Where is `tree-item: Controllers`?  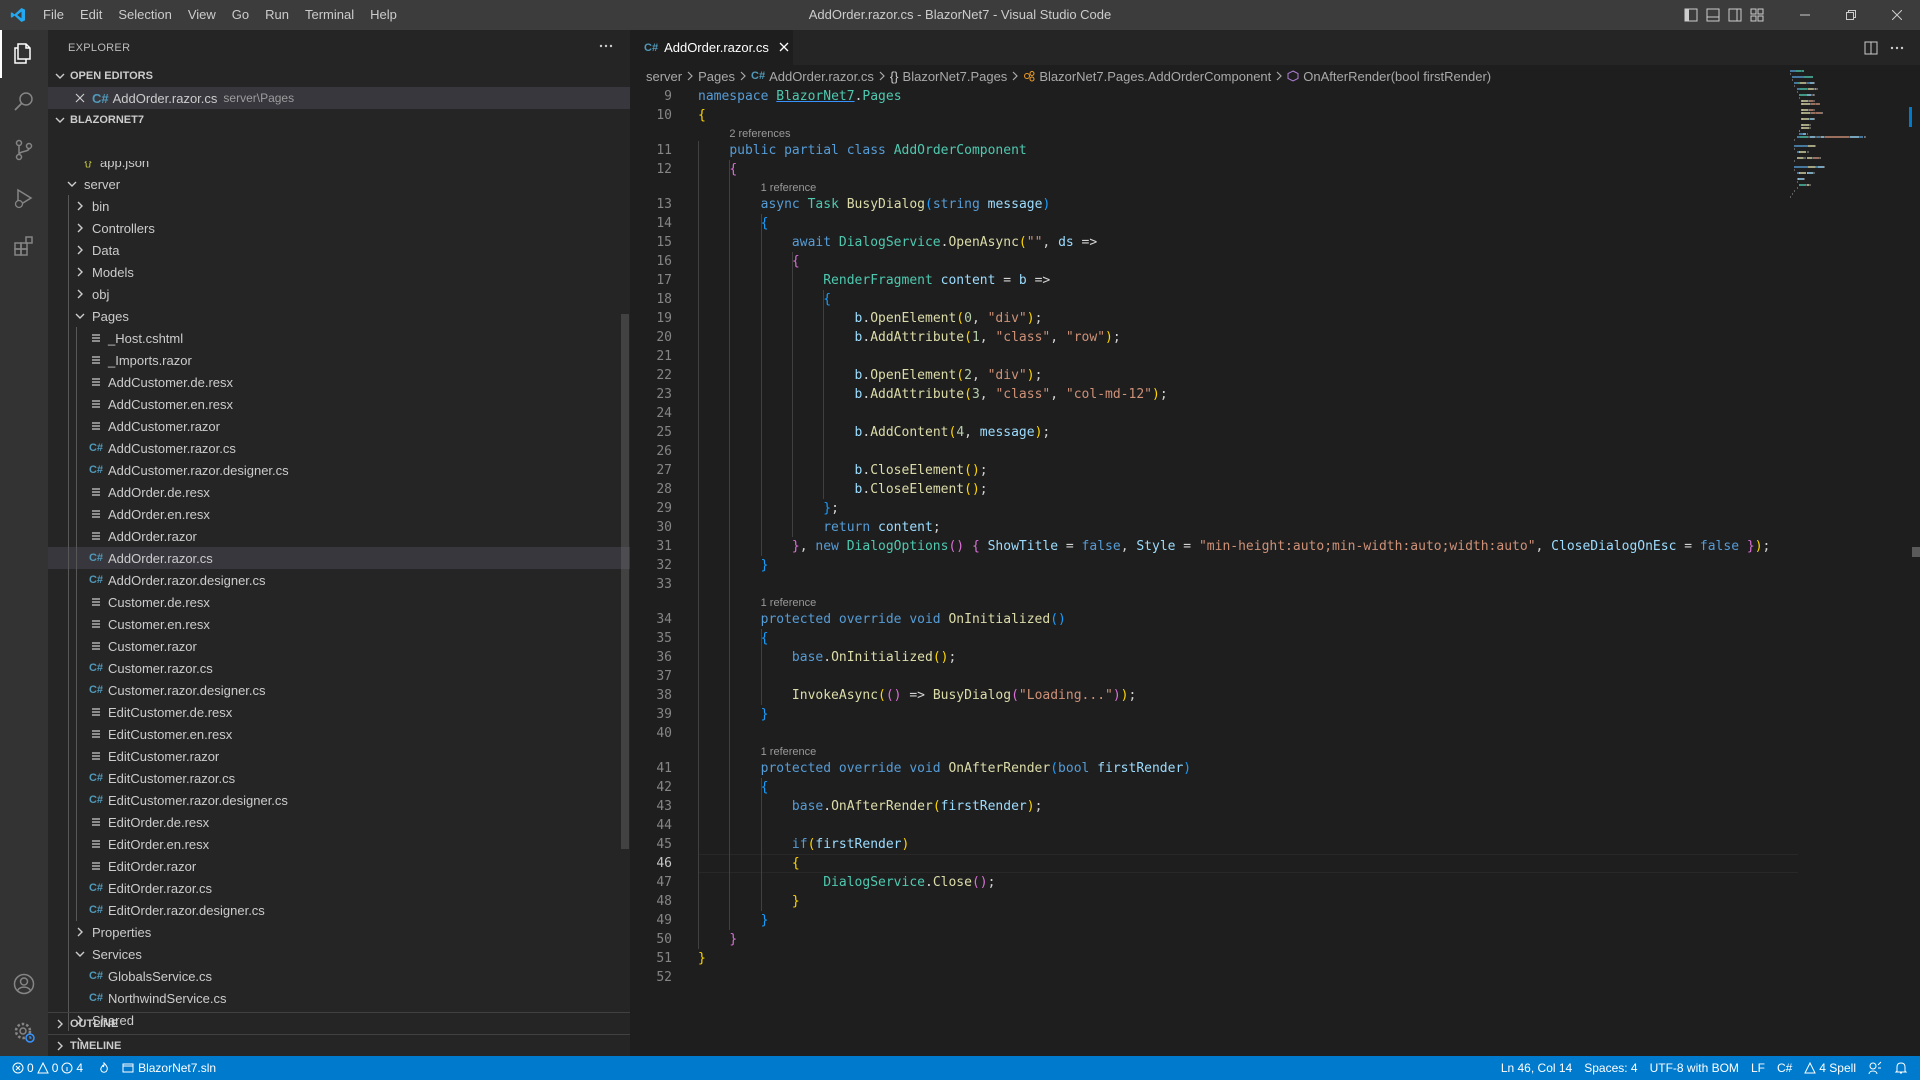 tree-item: Controllers is located at coordinates (339, 228).